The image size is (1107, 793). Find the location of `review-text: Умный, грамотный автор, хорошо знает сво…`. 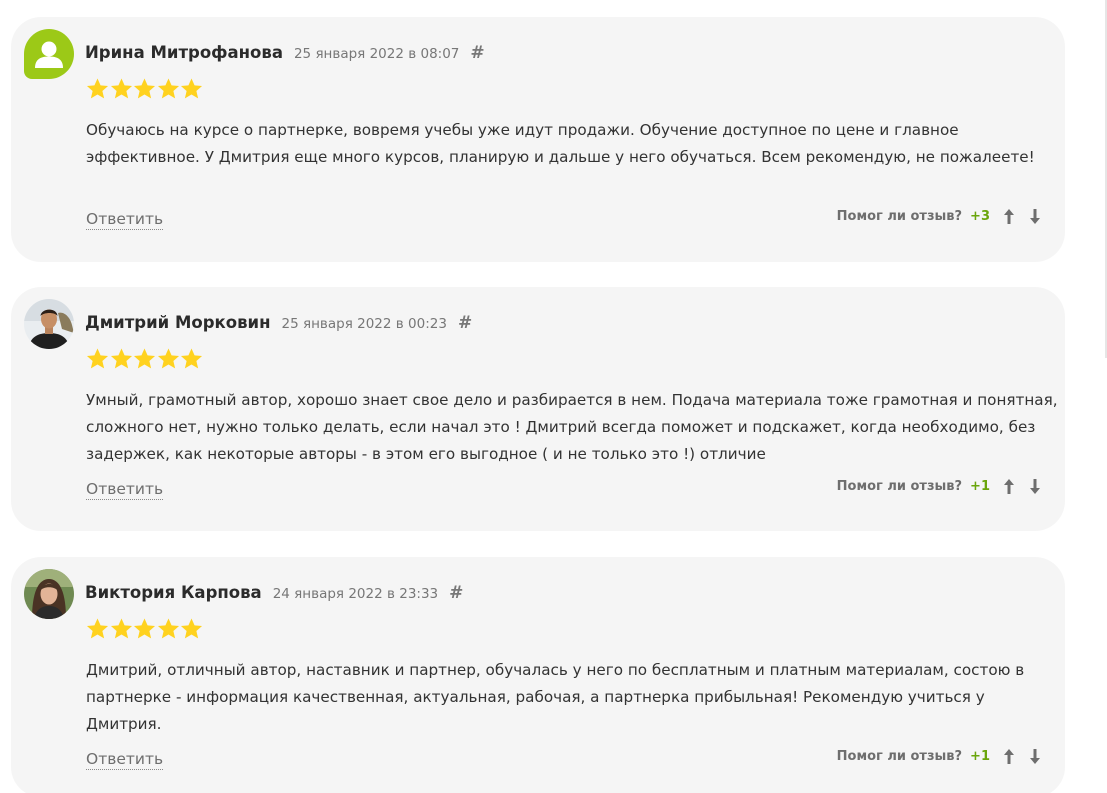

review-text: Умный, грамотный автор, хорошо знает сво… is located at coordinates (572, 427).